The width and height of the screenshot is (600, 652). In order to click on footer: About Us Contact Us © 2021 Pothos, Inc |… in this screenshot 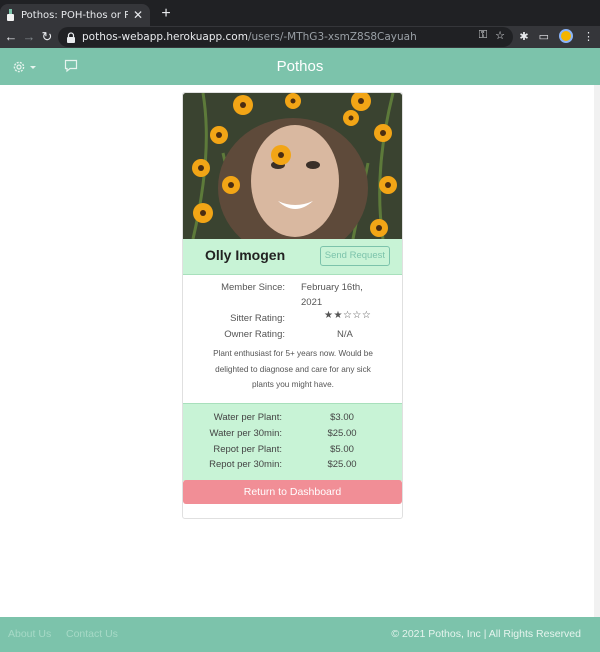, I will do `click(300, 634)`.